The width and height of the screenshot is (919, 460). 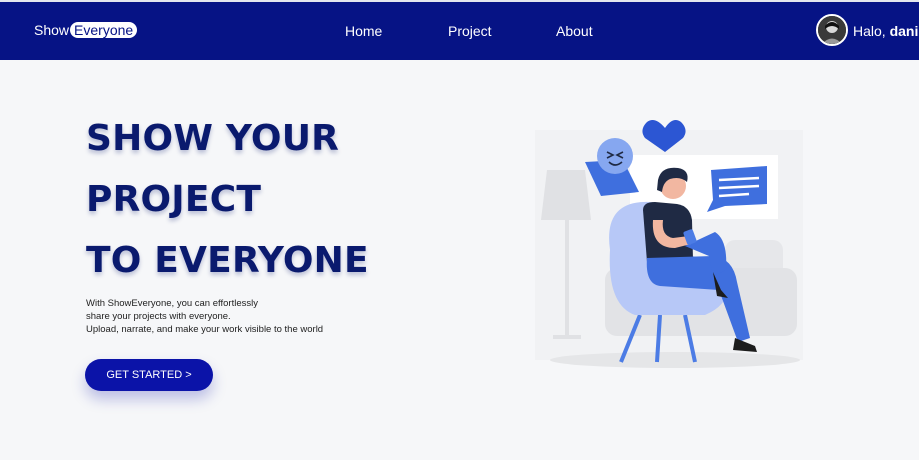 I want to click on hero-description-line-1: With ShowEveryone, you can effortlessly, so click(x=172, y=303).